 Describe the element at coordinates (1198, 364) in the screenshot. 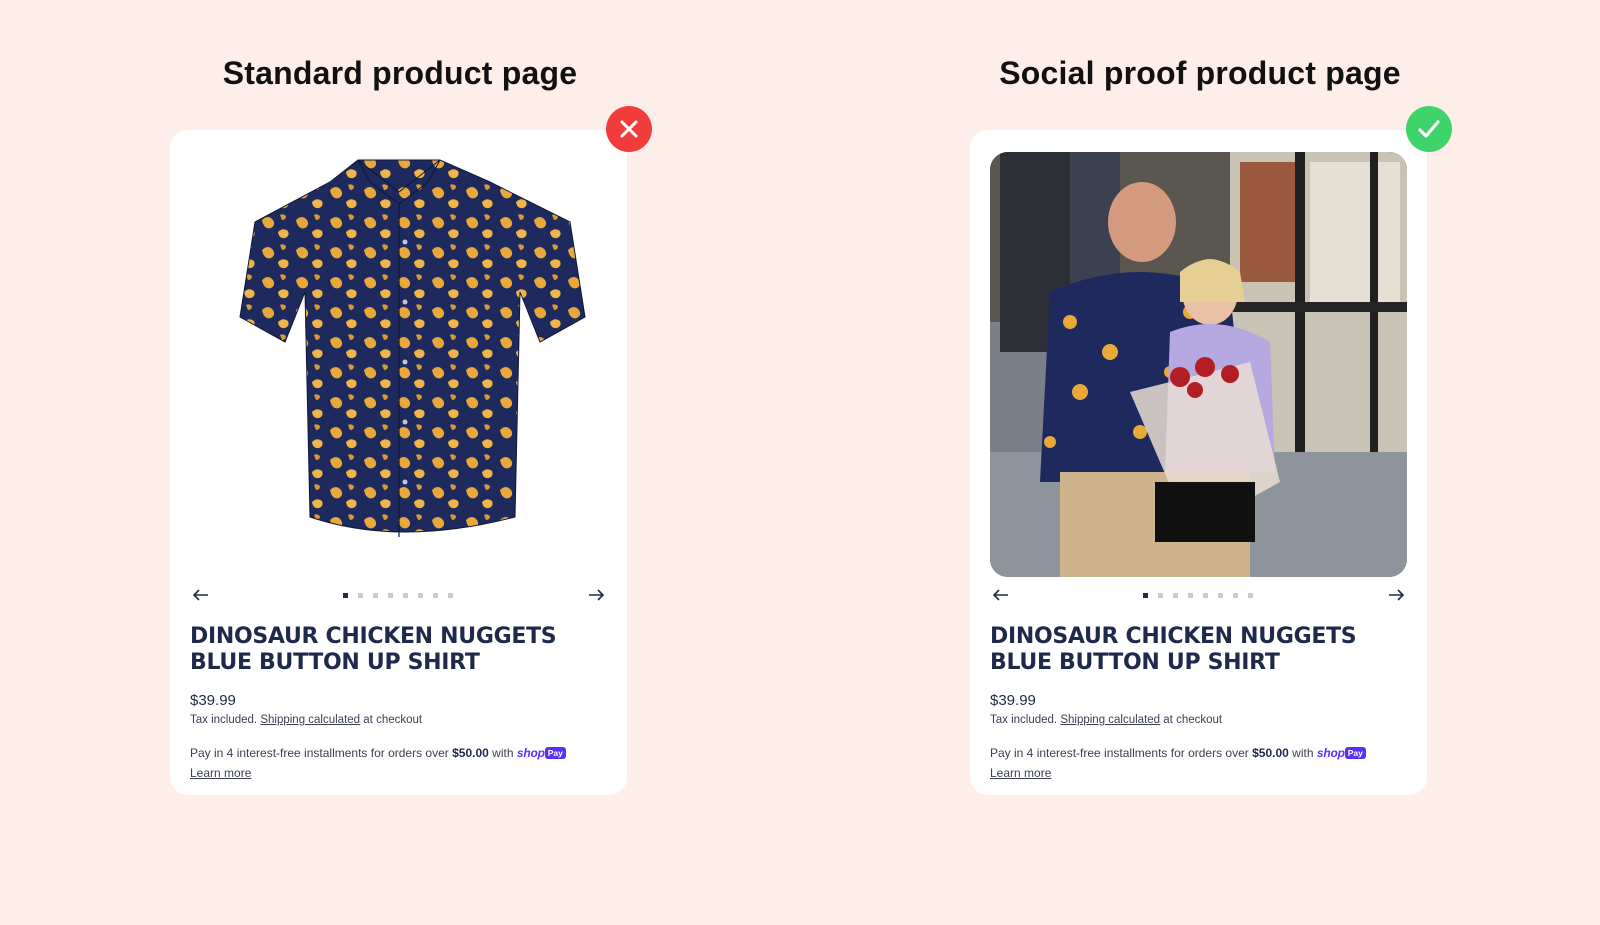

I see `customer-photo-image` at that location.